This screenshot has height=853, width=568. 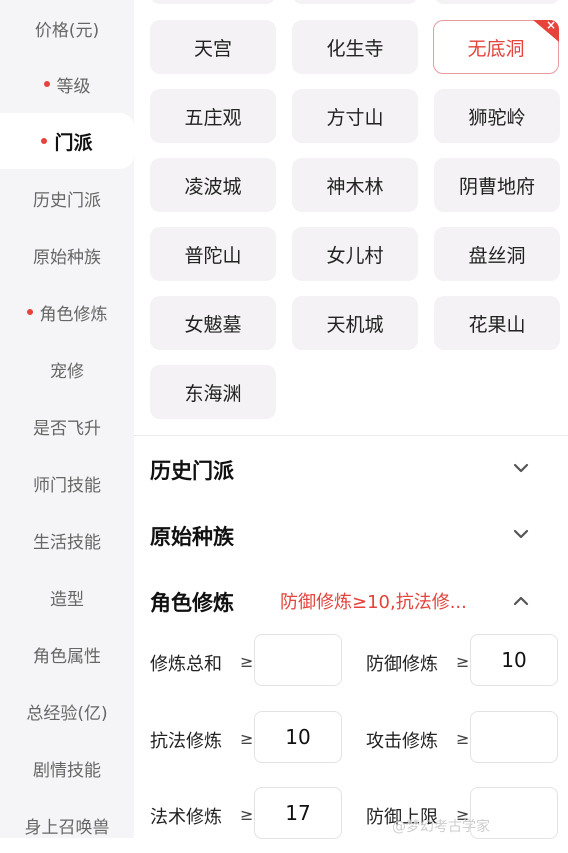 I want to click on school-option: 化生寺, so click(x=355, y=47).